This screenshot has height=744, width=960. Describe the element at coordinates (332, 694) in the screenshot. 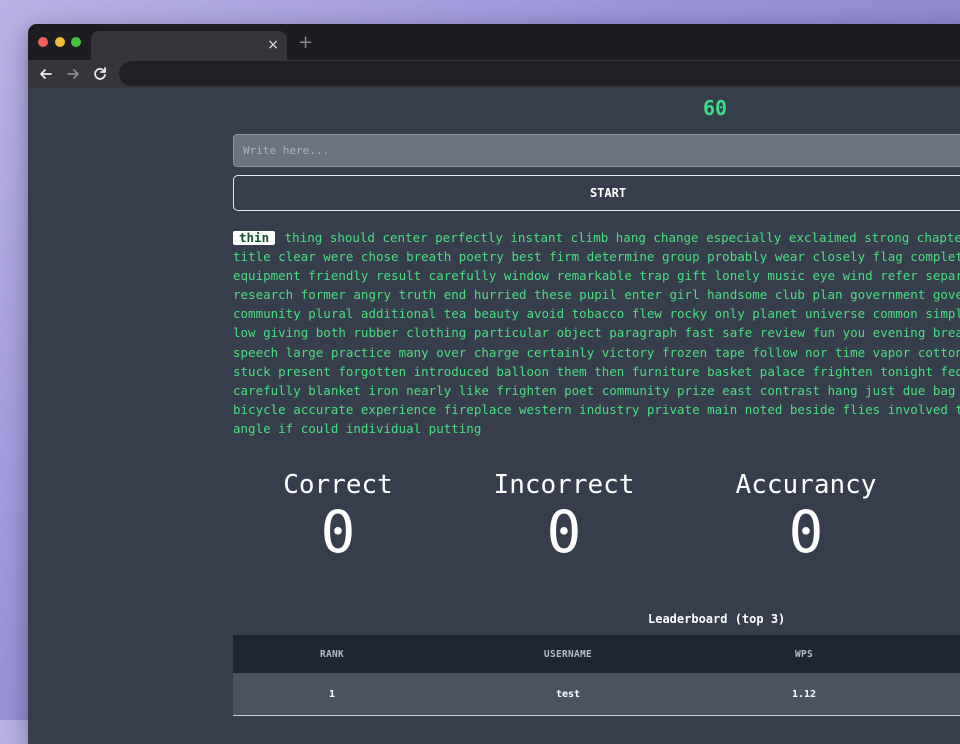

I see `rank-cell: 1` at that location.